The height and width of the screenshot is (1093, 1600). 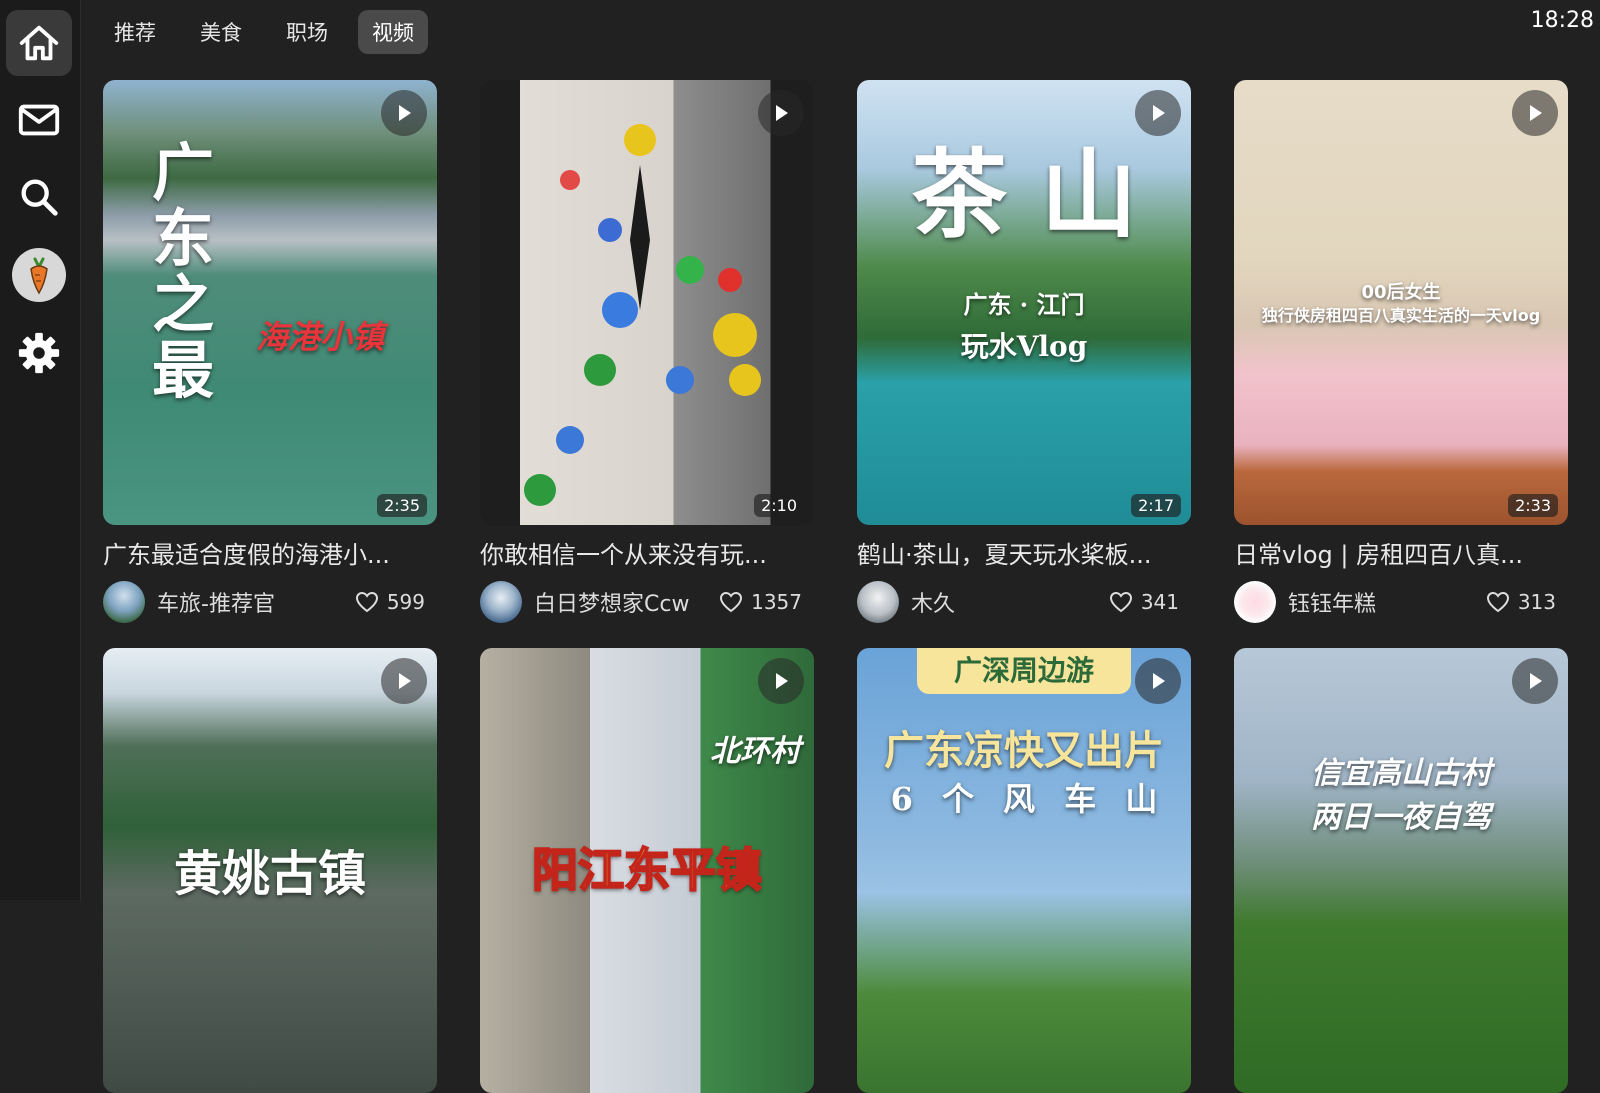 I want to click on climbing-holds, so click(x=642, y=315).